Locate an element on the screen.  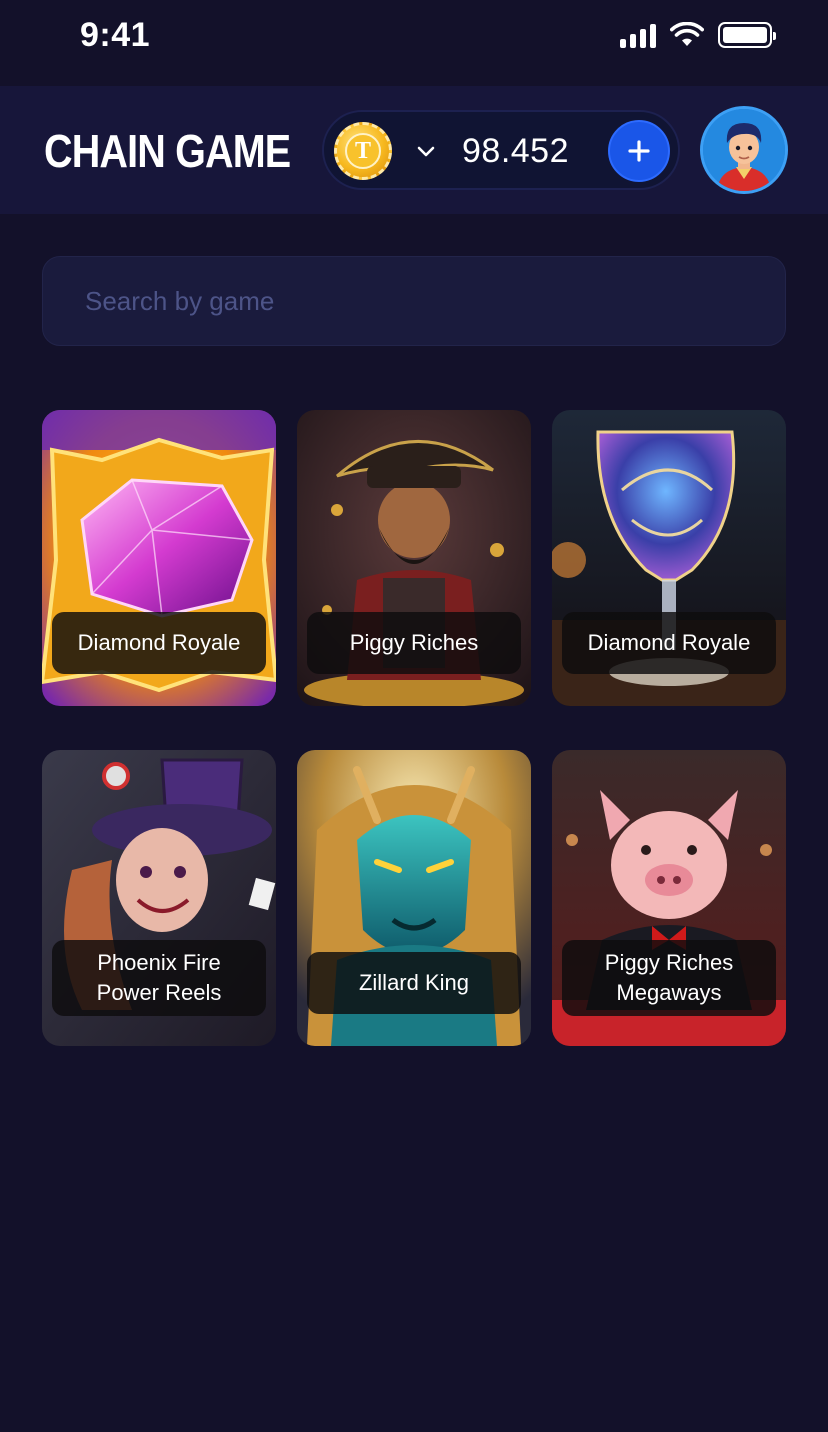
game-card: Piggy Riches Megaways is located at coordinates (669, 898).